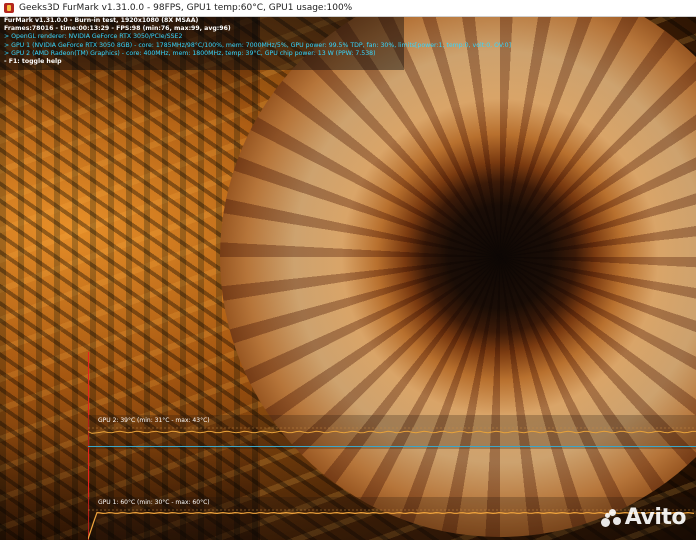  I want to click on gpu2-temp-graph: GPU 2: 39°C (min: 31°C - max: 43°C), so click(392, 432).